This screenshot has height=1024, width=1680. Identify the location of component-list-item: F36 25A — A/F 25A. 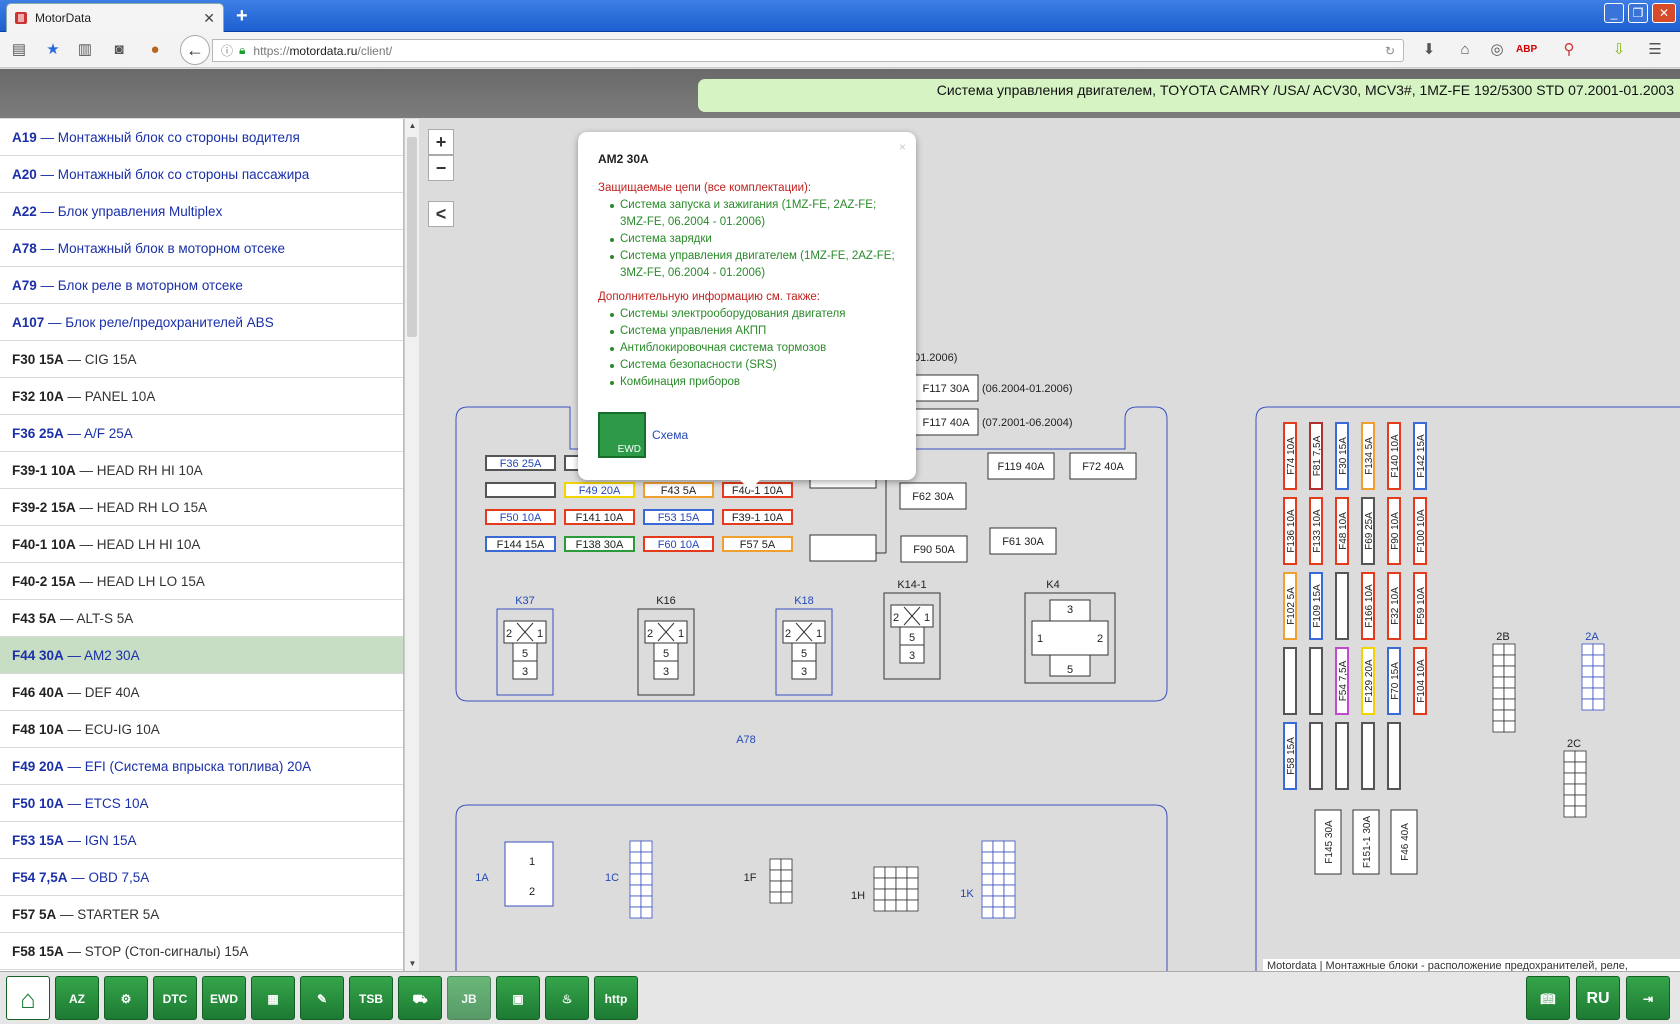
(201, 433).